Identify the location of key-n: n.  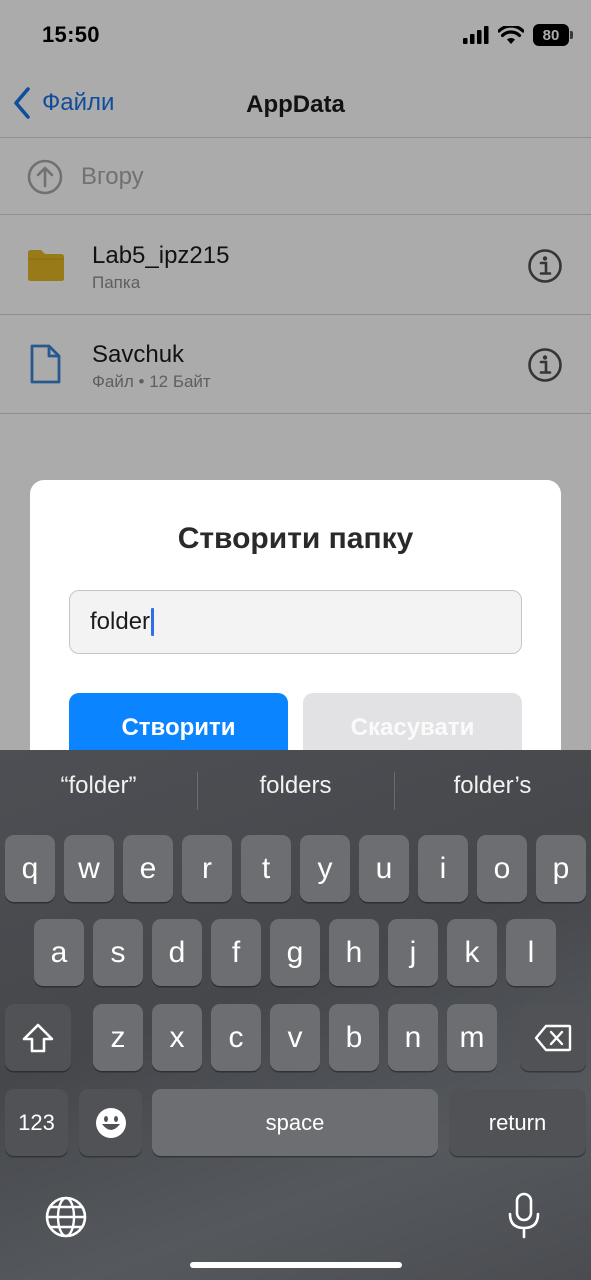
(413, 1037).